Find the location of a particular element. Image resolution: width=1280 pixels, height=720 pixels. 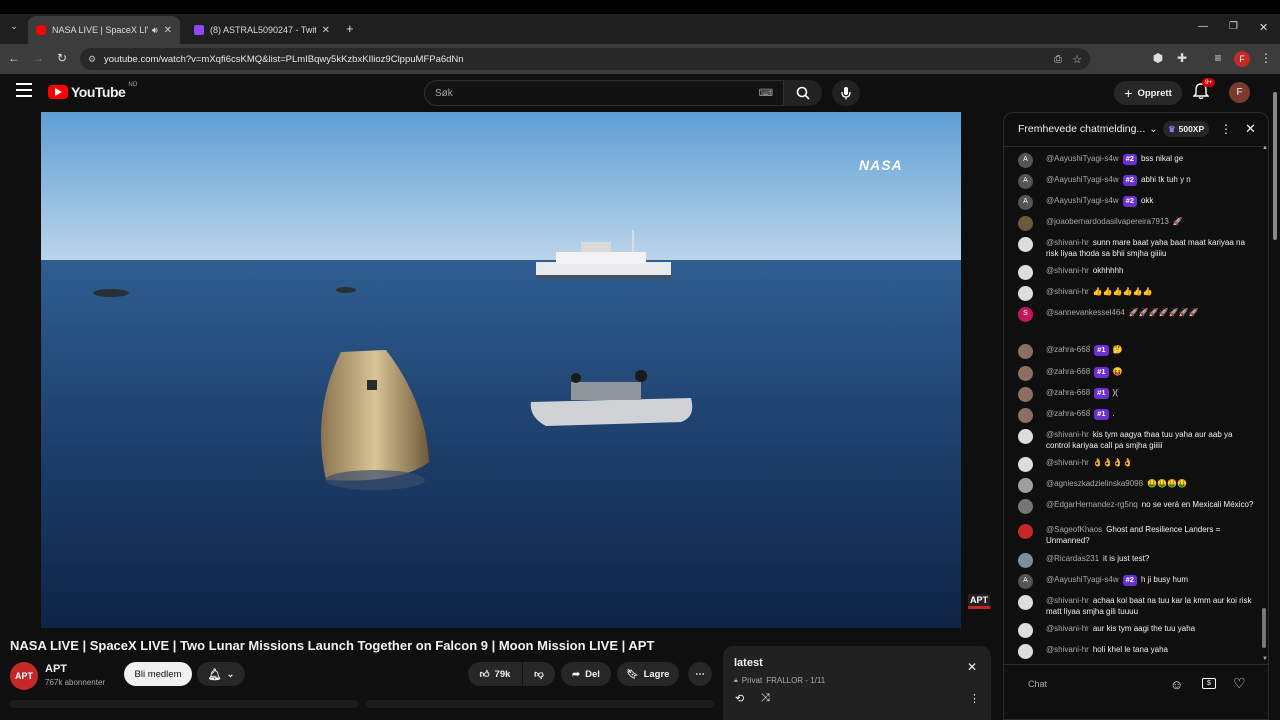

bookmark-star-icon: ☆ is located at coordinates (1077, 59).